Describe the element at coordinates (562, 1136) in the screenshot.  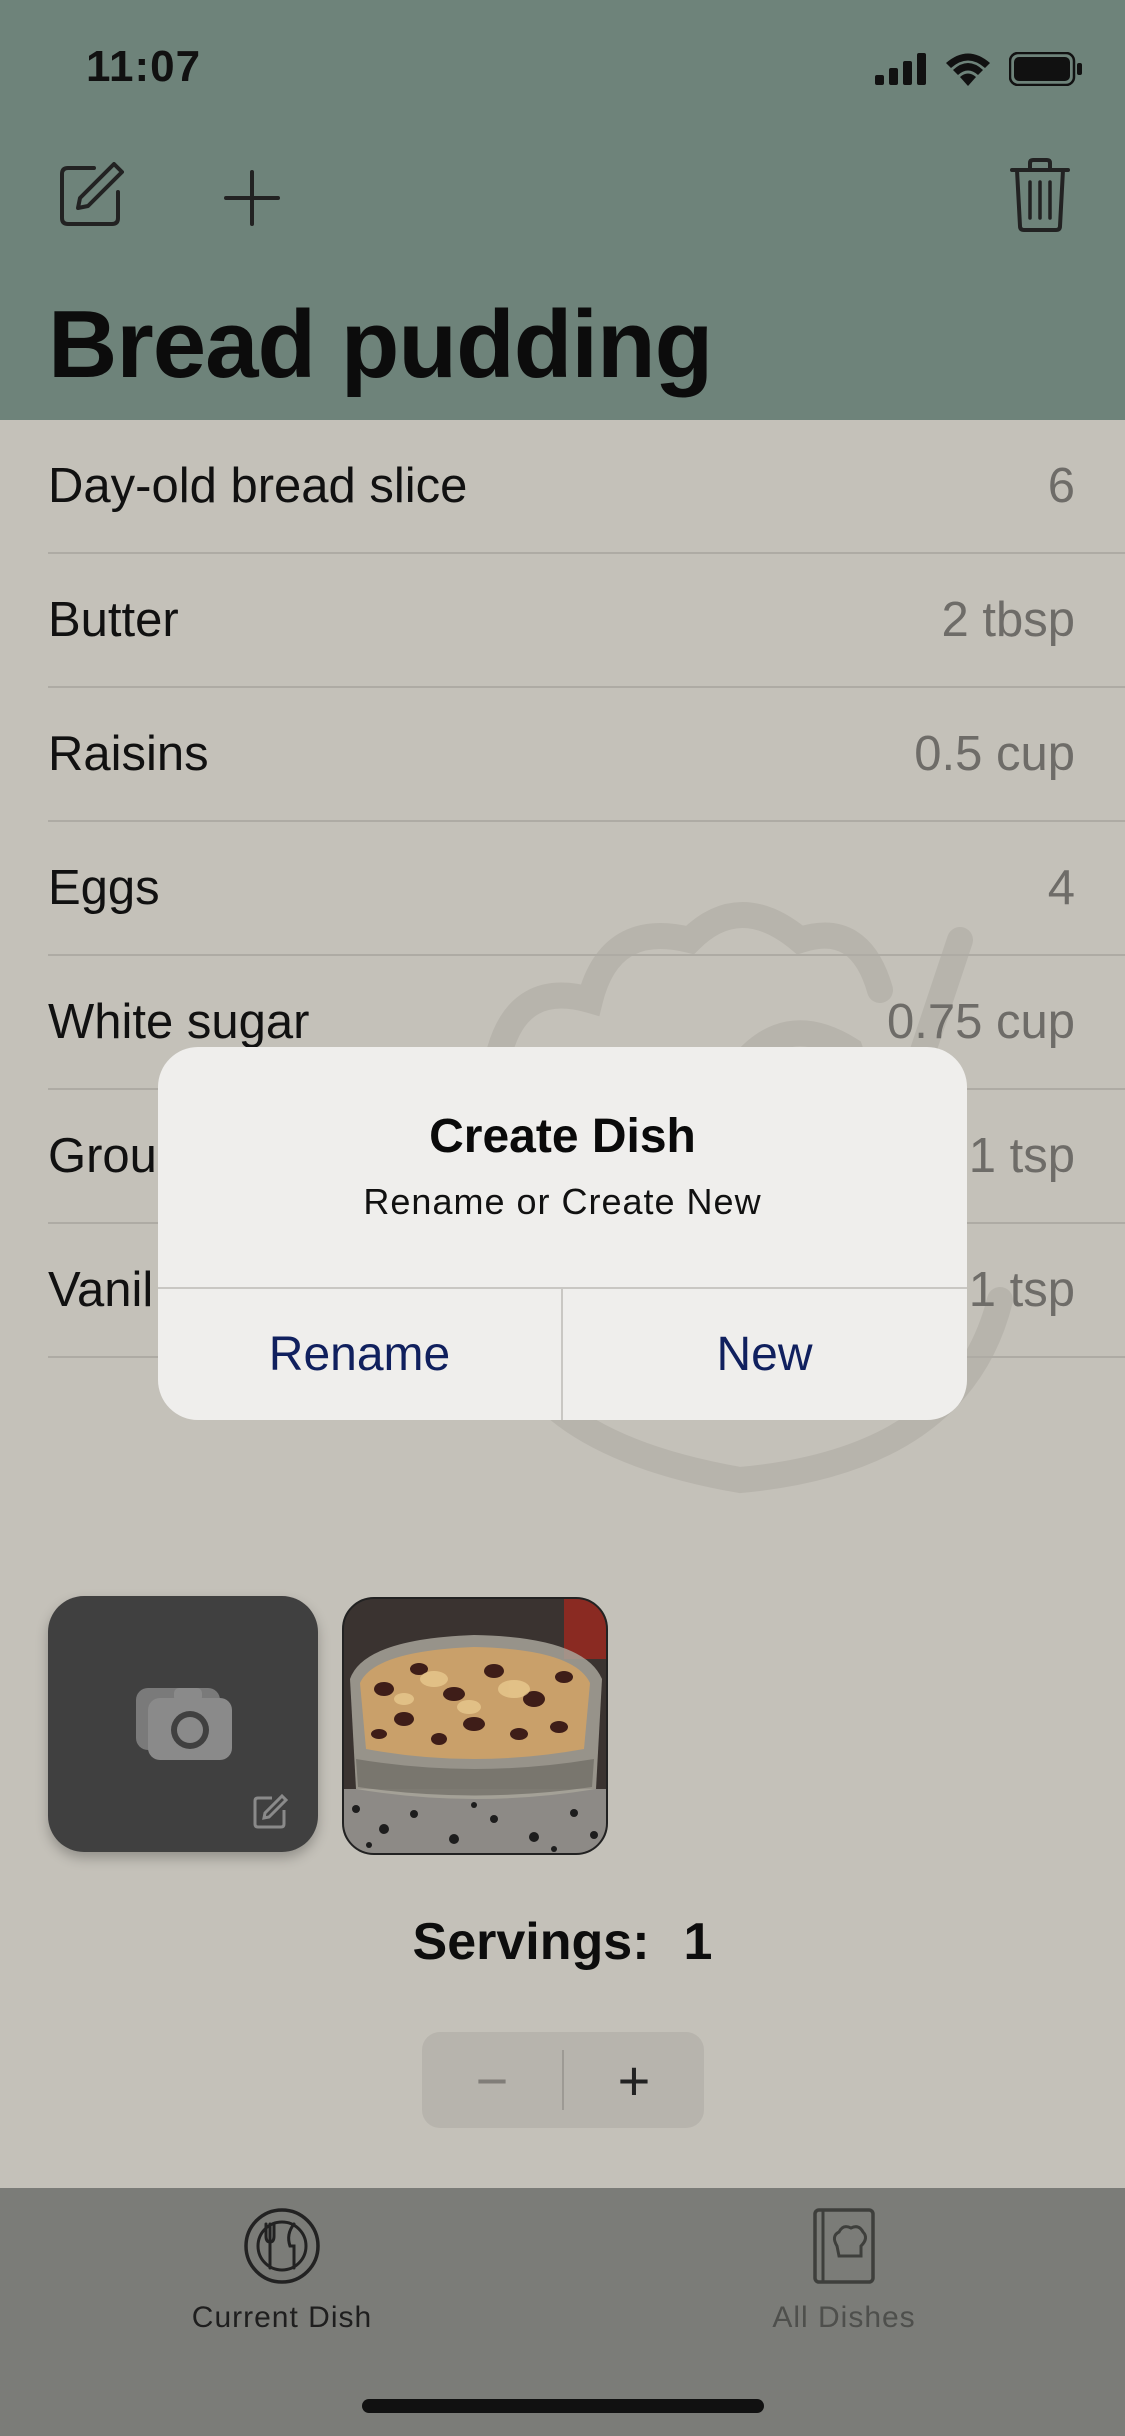
I see `alert-title: Create Dish` at that location.